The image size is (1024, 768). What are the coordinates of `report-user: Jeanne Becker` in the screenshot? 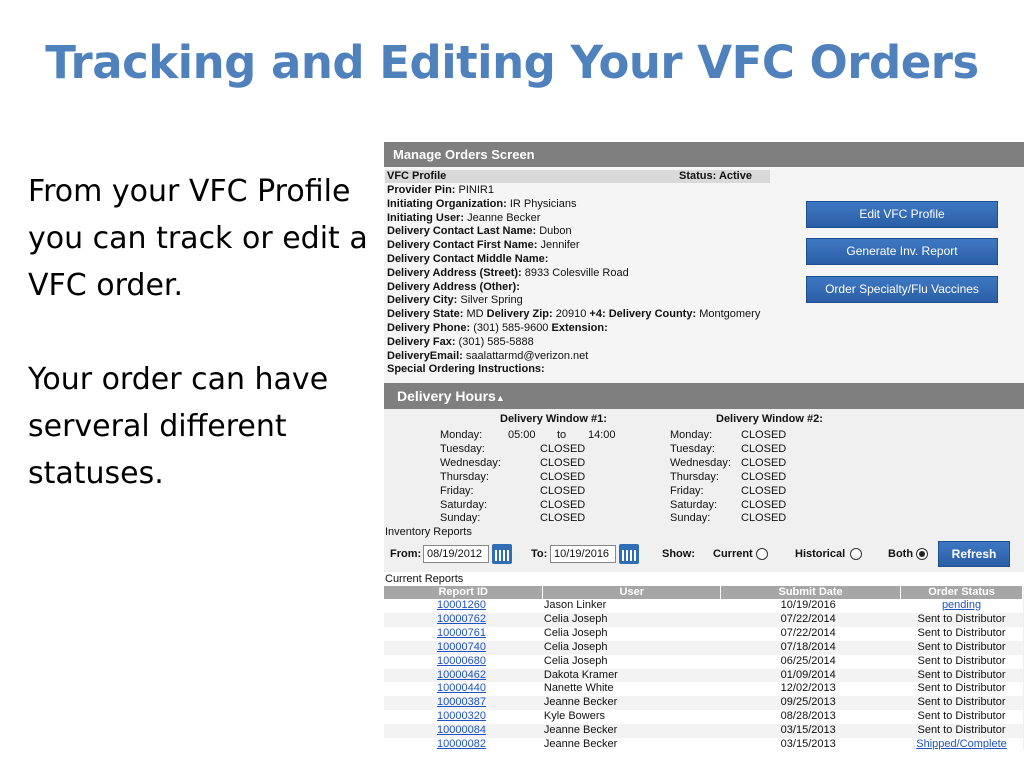 It's located at (580, 730).